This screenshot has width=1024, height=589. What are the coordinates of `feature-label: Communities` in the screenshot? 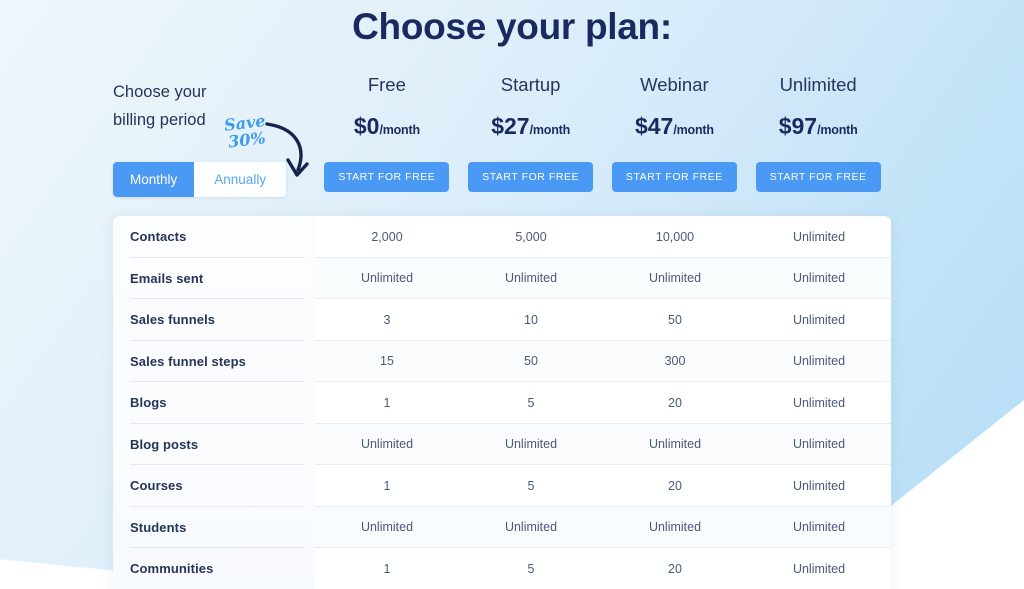 It's located at (172, 569).